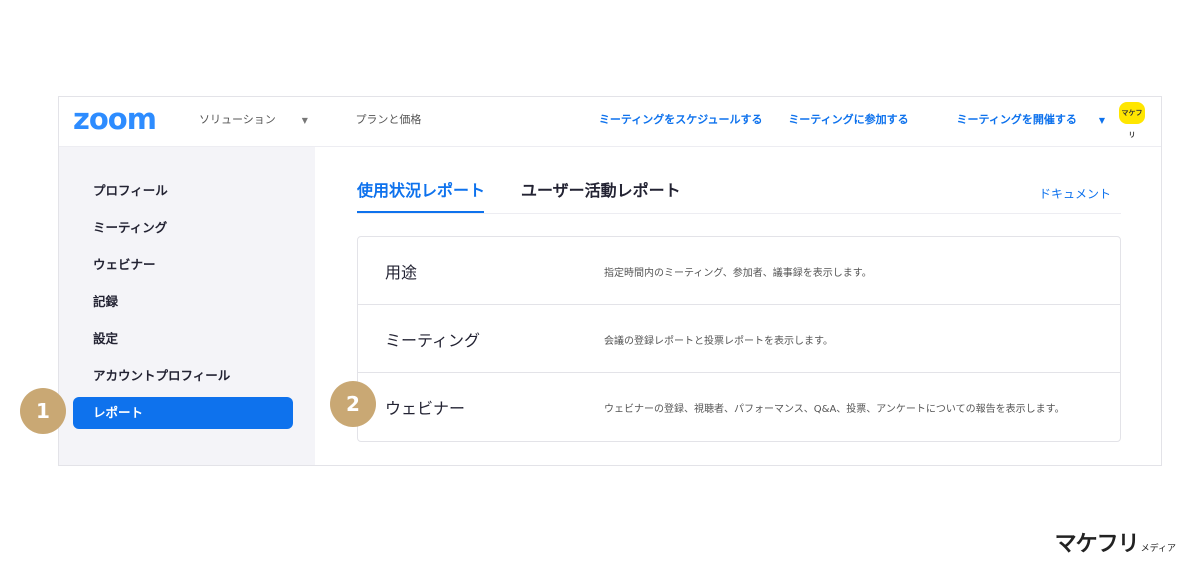 The width and height of the screenshot is (1182, 564). Describe the element at coordinates (1158, 549) in the screenshot. I see `brand-suffix: メディア` at that location.